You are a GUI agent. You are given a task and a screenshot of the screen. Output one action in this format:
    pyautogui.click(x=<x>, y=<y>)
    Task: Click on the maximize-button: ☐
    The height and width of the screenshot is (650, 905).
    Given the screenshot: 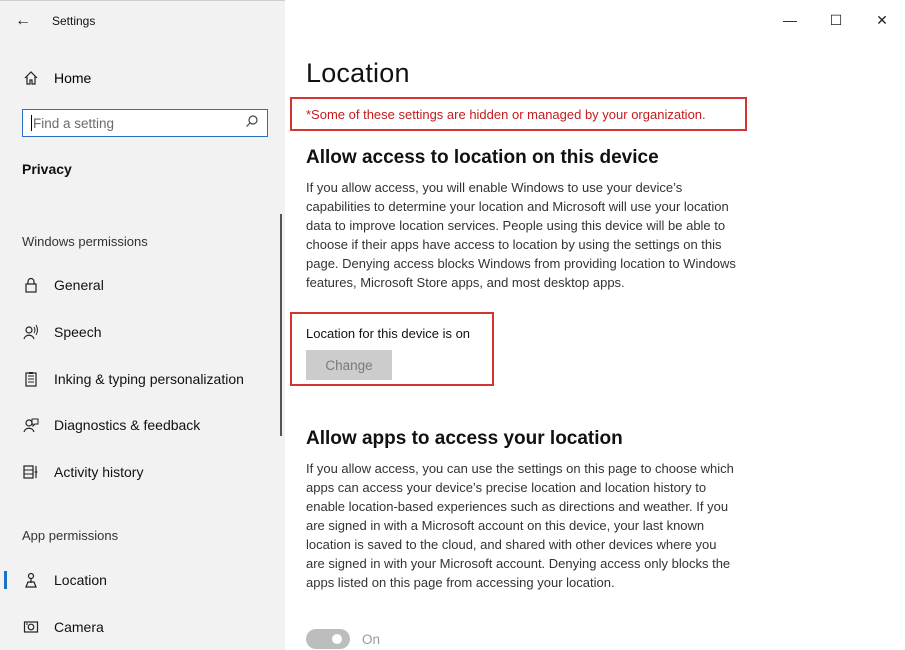 What is the action you would take?
    pyautogui.click(x=836, y=20)
    